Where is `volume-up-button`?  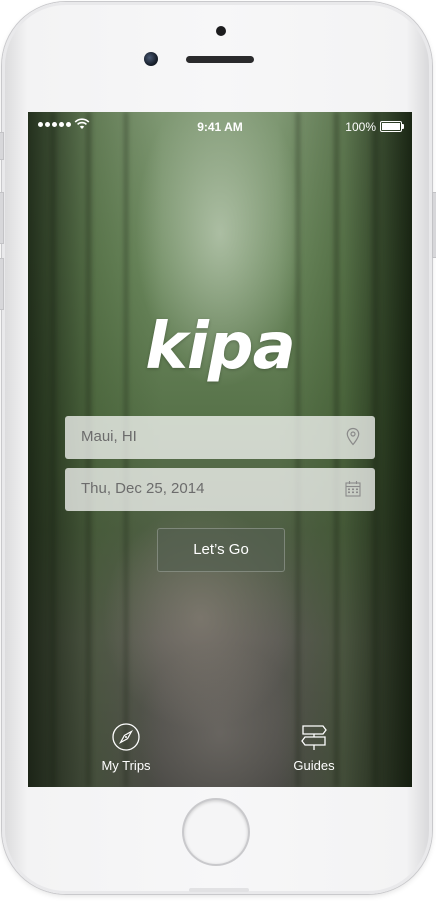 volume-up-button is located at coordinates (2, 218).